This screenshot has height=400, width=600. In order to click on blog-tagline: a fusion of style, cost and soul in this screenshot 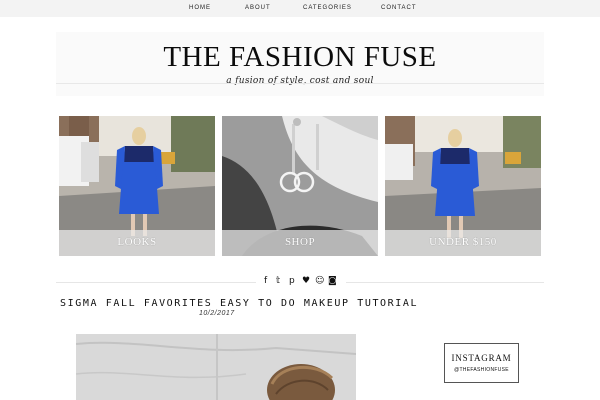, I will do `click(300, 81)`.